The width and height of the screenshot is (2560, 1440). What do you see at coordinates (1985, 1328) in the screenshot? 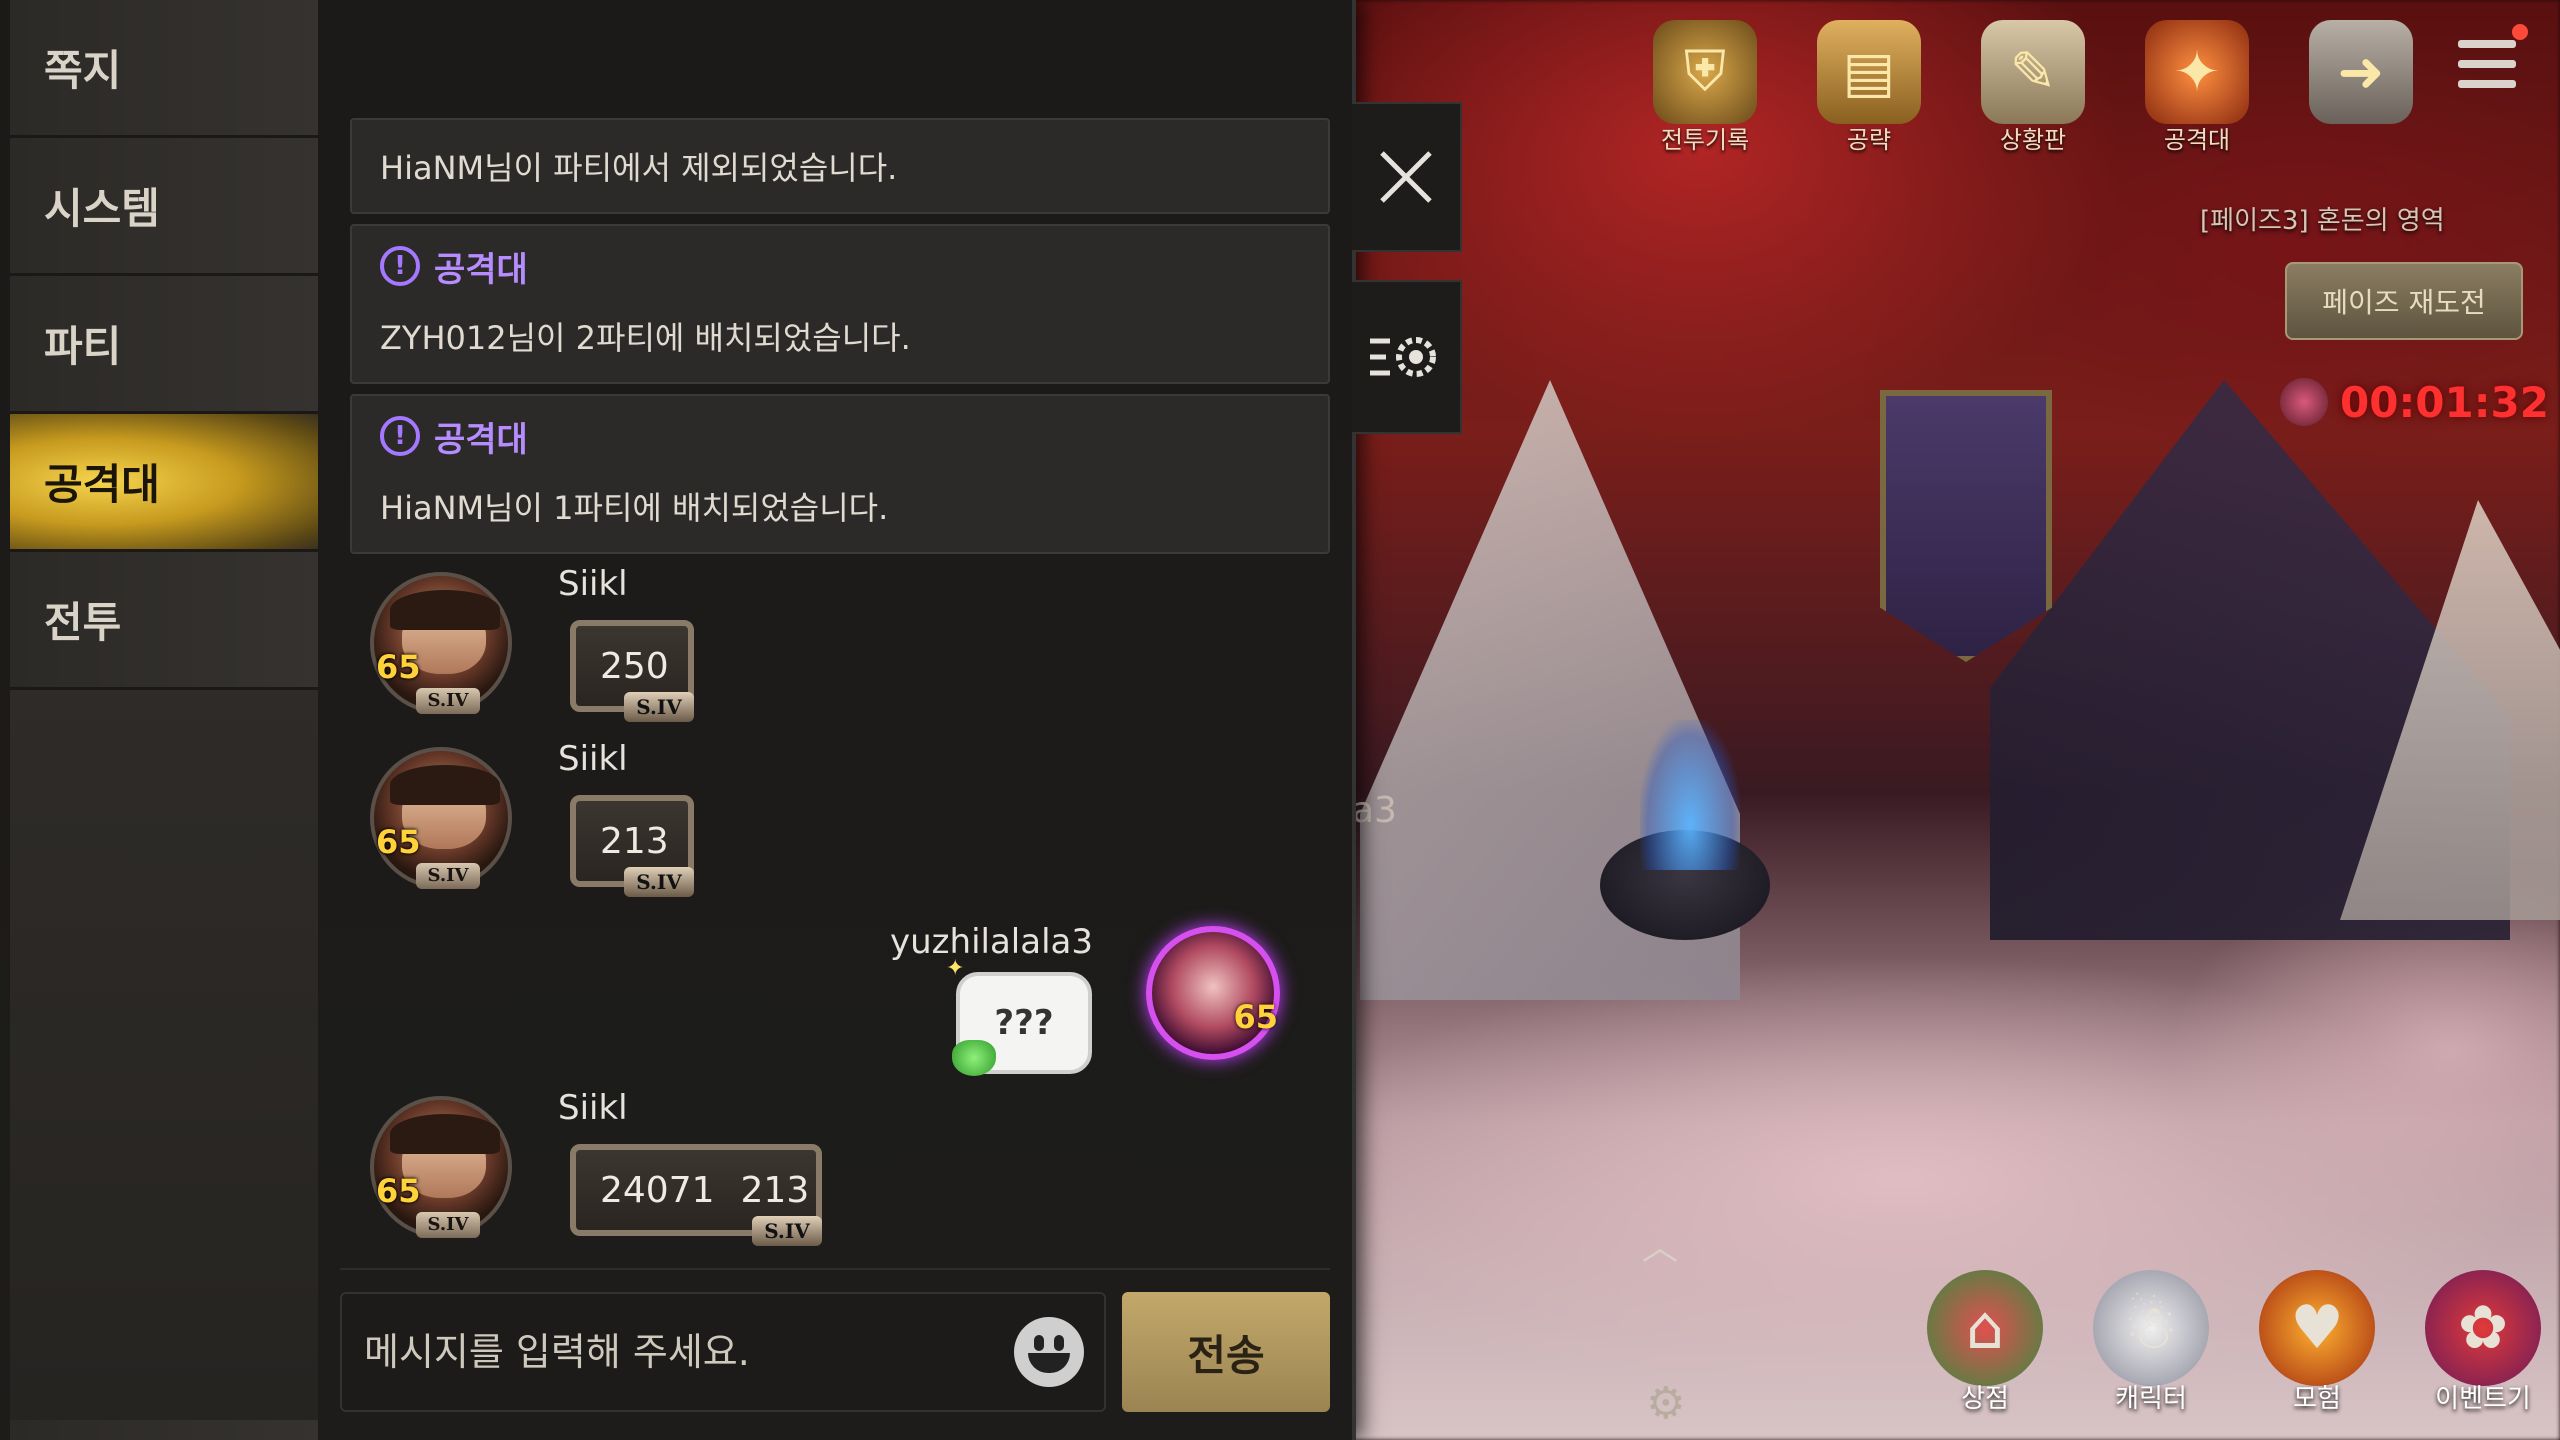
I see `shop-icon: ⌂` at bounding box center [1985, 1328].